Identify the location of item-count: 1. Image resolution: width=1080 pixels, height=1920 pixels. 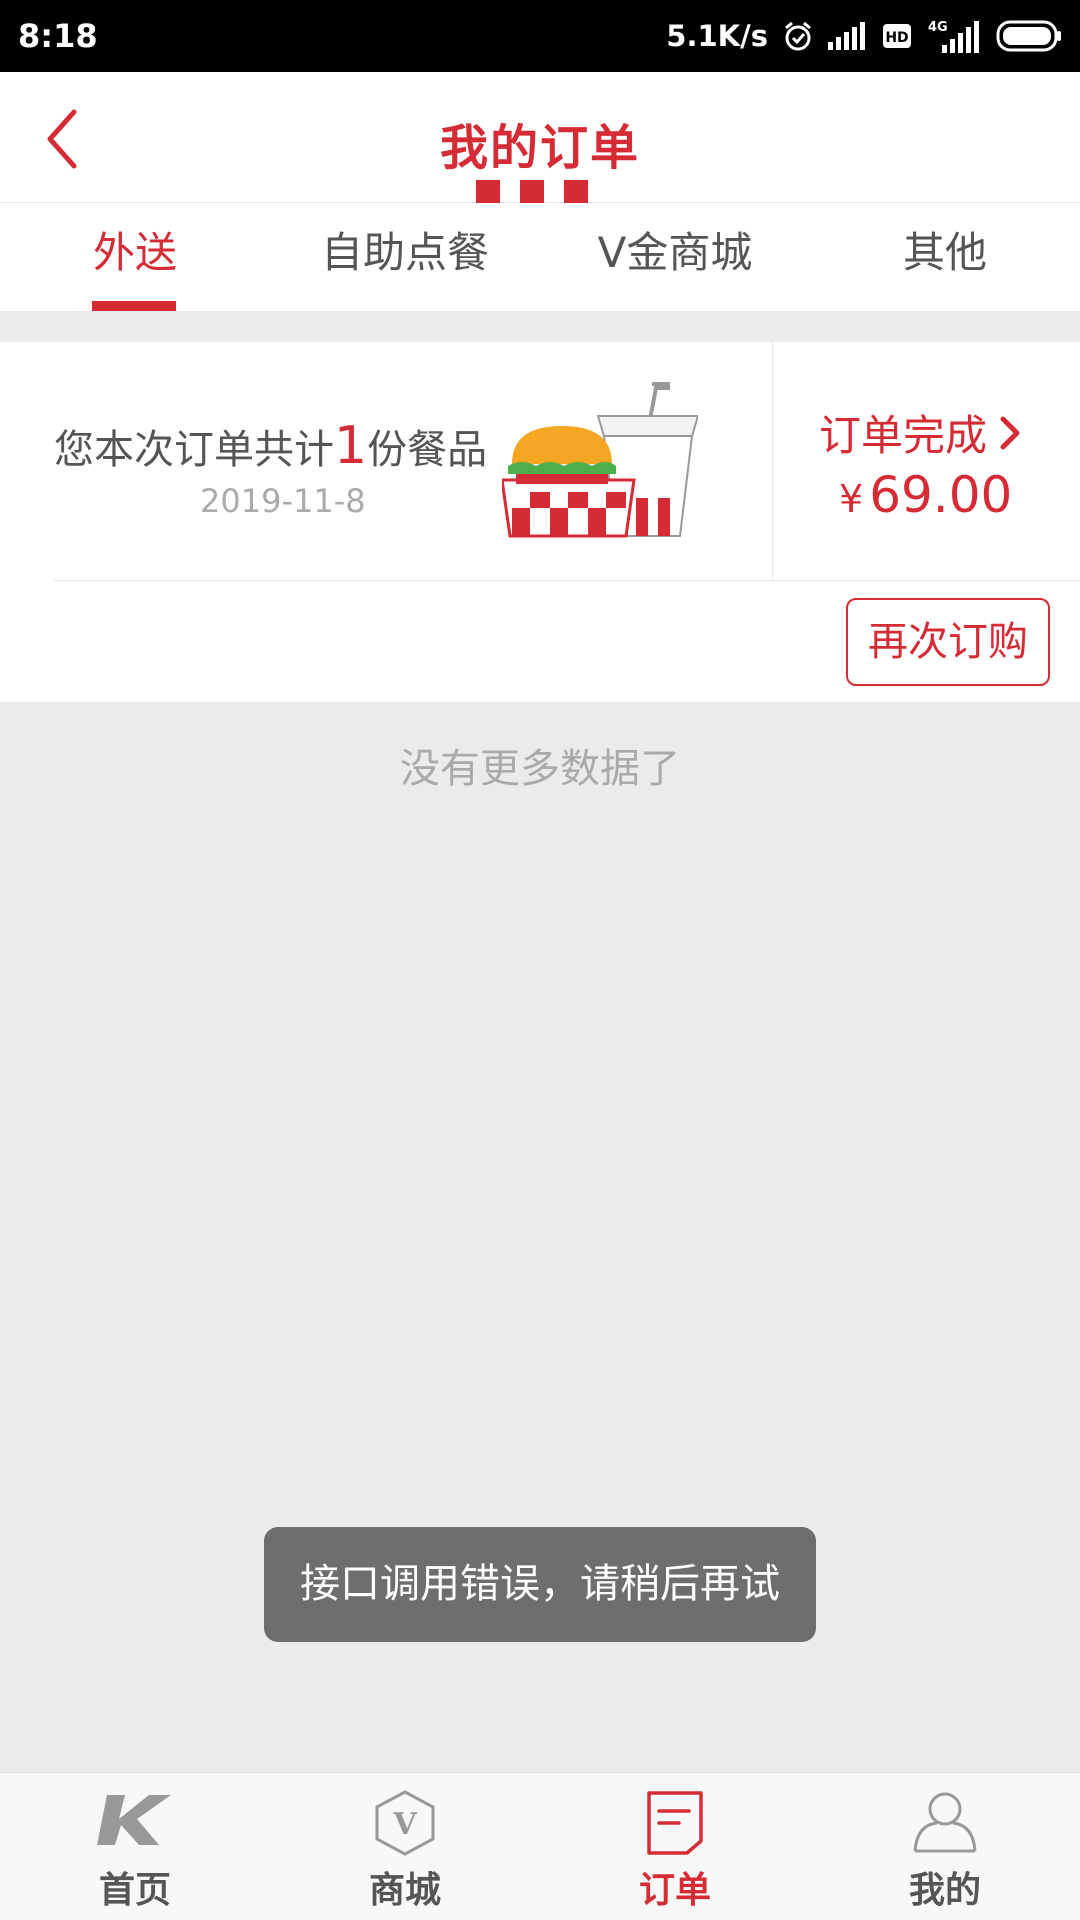
(351, 446).